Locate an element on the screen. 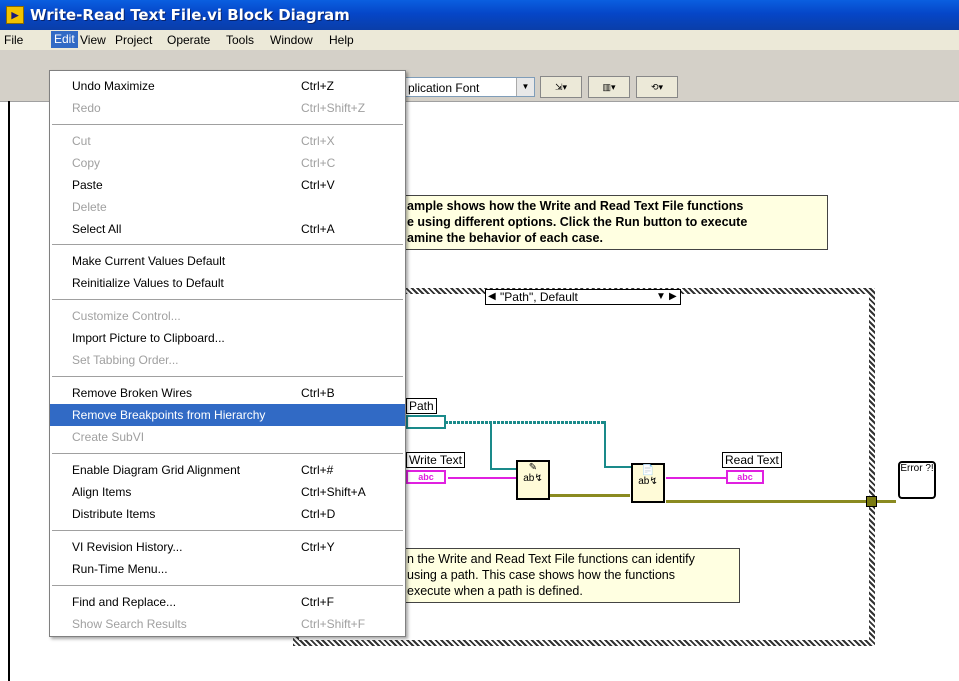  menu-item-paste: Paste Ctrl+V is located at coordinates (227, 185).